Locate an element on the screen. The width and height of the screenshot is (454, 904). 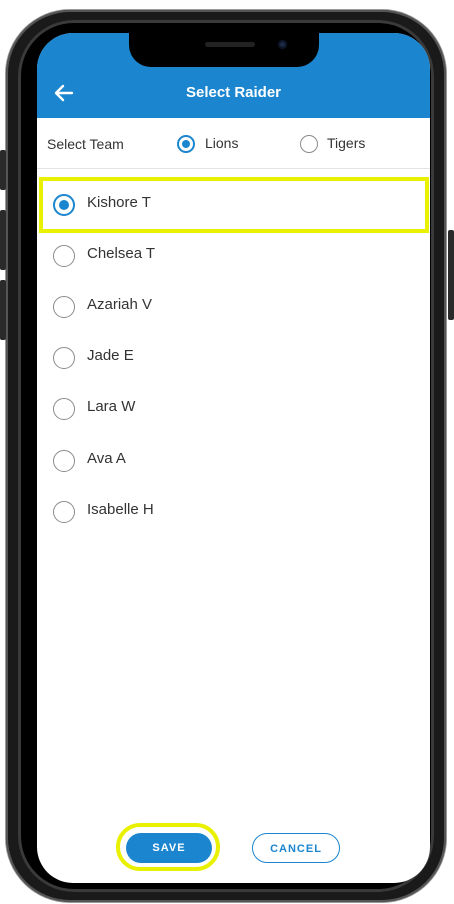
player-name: Lara W is located at coordinates (111, 406).